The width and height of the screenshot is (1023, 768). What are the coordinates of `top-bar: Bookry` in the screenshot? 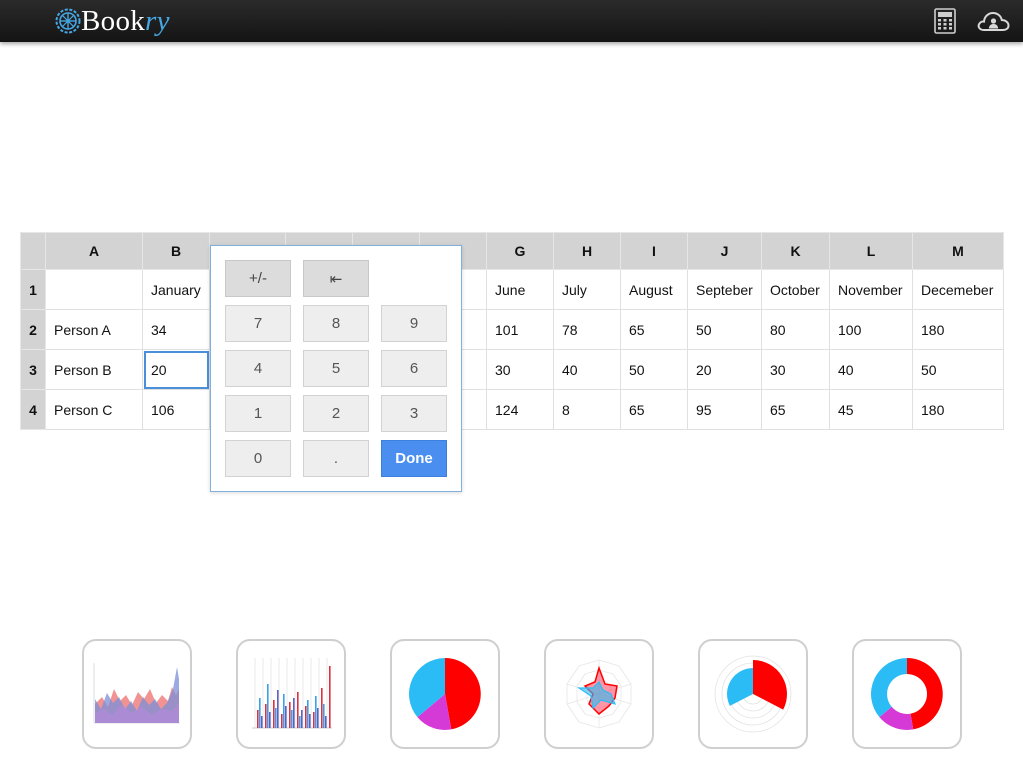 It's located at (511, 21).